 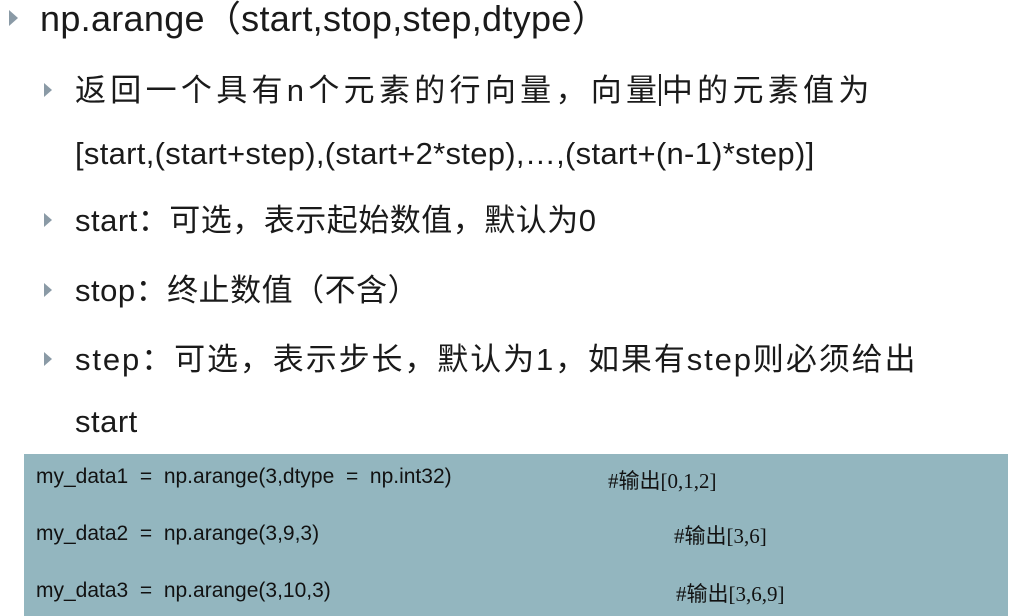 I want to click on code-comment-1: #输出[0,1,2], so click(x=662, y=481).